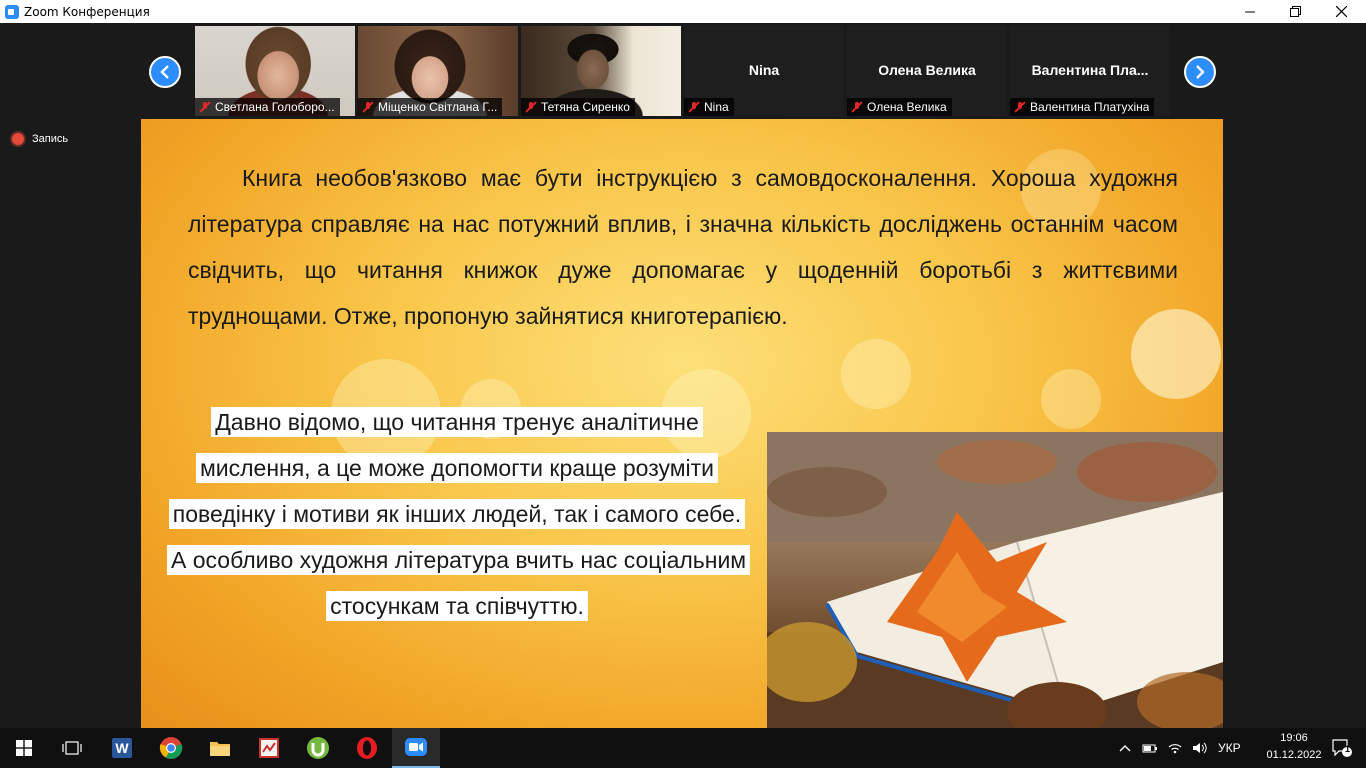  I want to click on windows-logo-icon, so click(24, 748).